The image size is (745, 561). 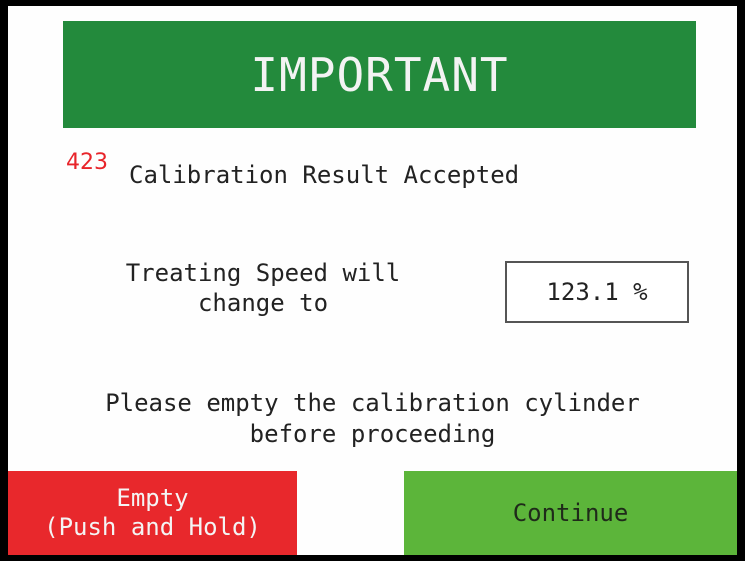 I want to click on treating-speed-label-line2: change to, so click(x=263, y=303).